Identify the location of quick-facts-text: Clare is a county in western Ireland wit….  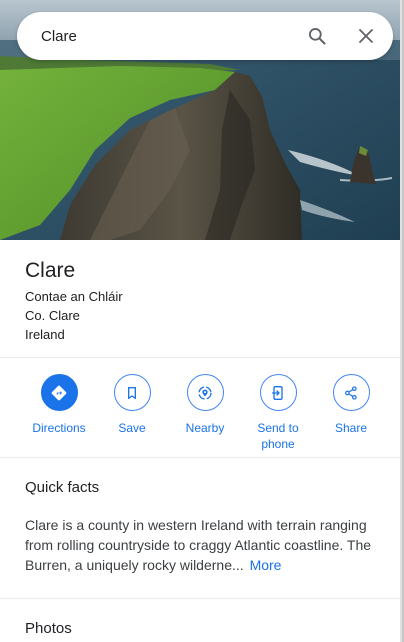
(205, 545).